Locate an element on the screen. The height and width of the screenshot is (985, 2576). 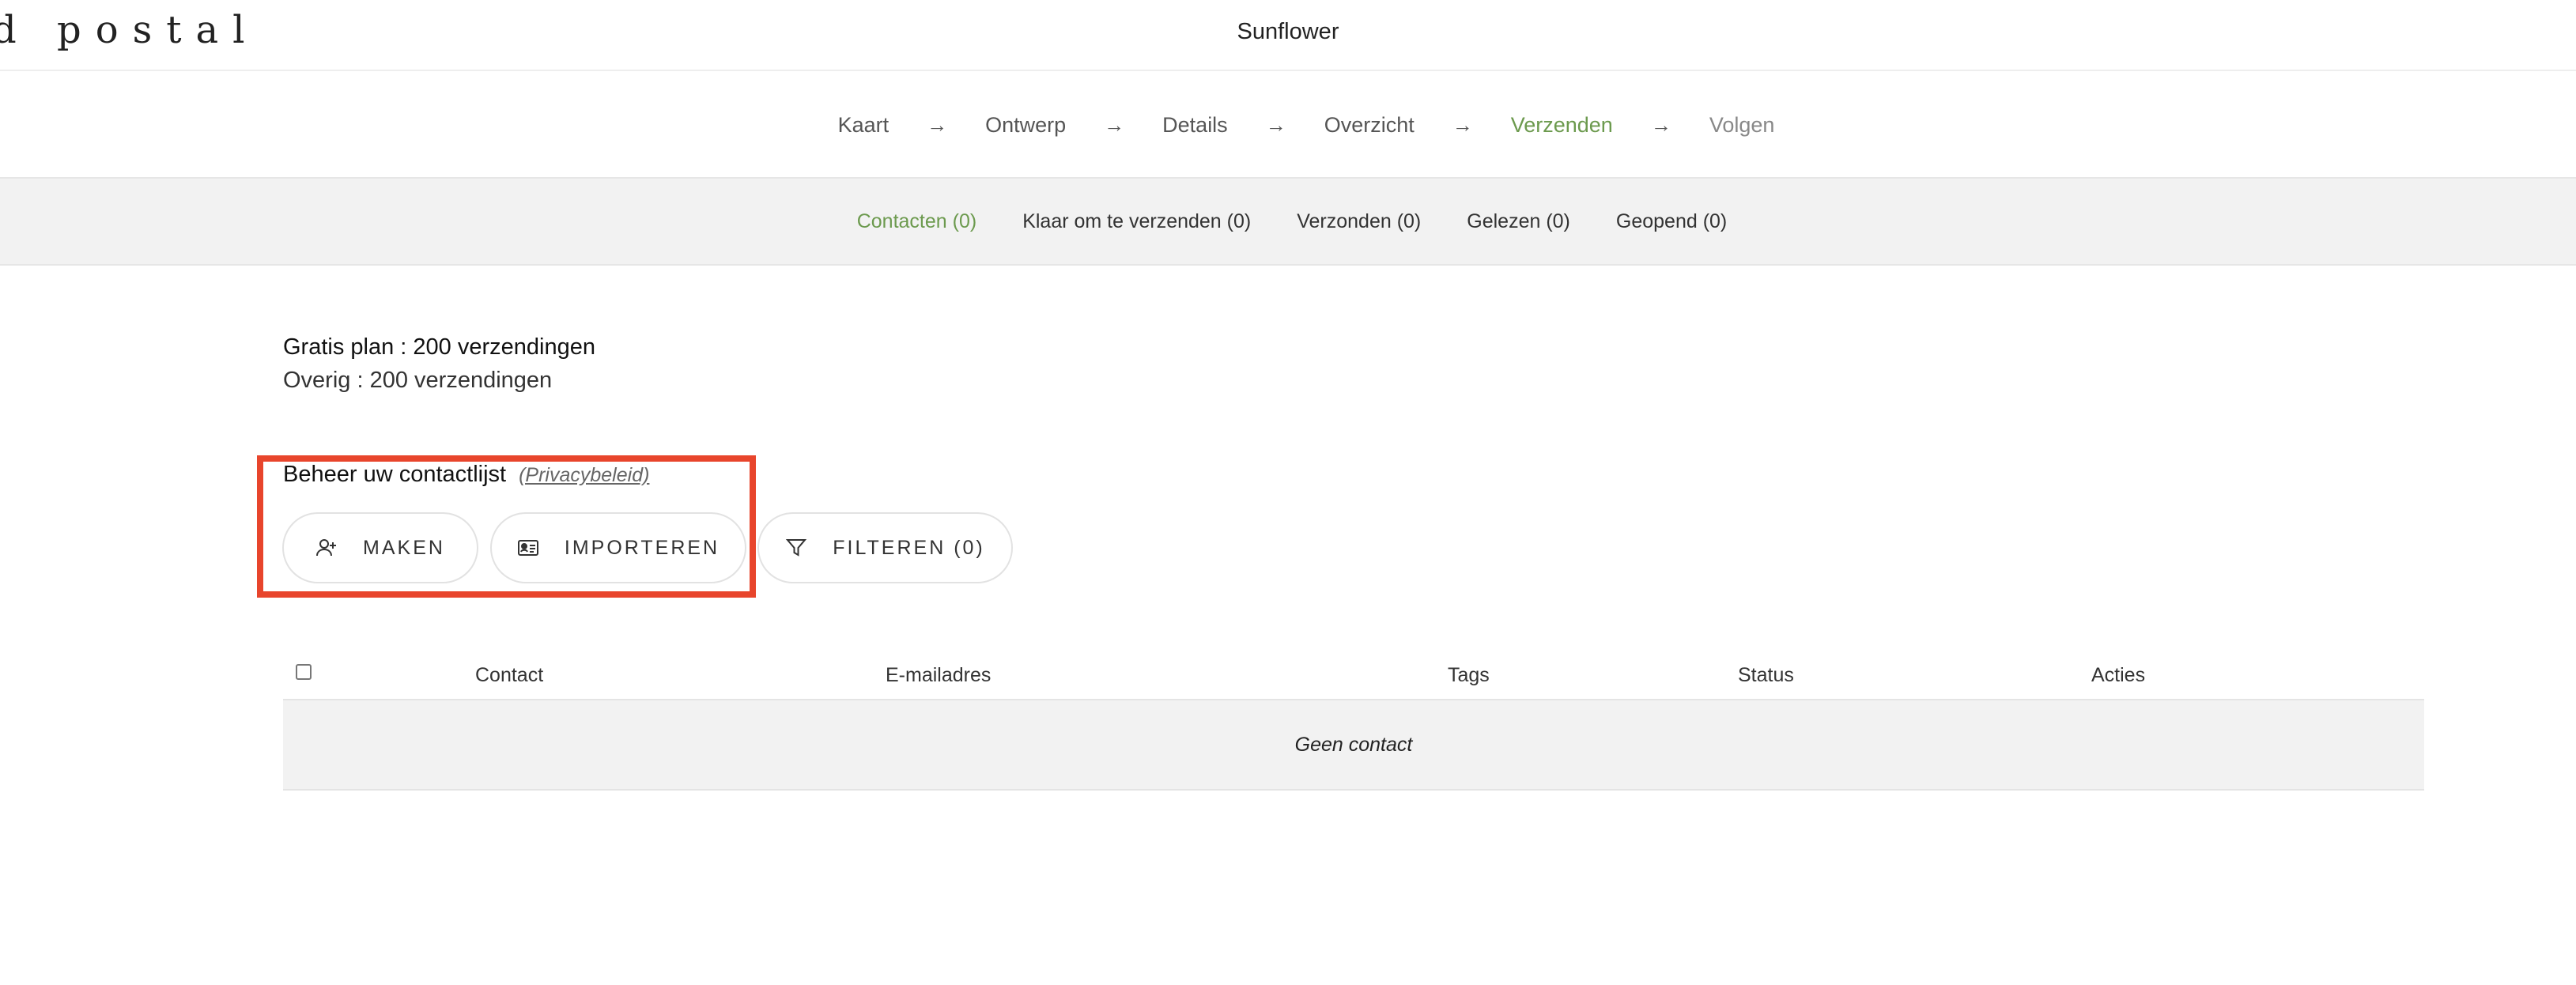
create-contact-button: MAKEN is located at coordinates (380, 547).